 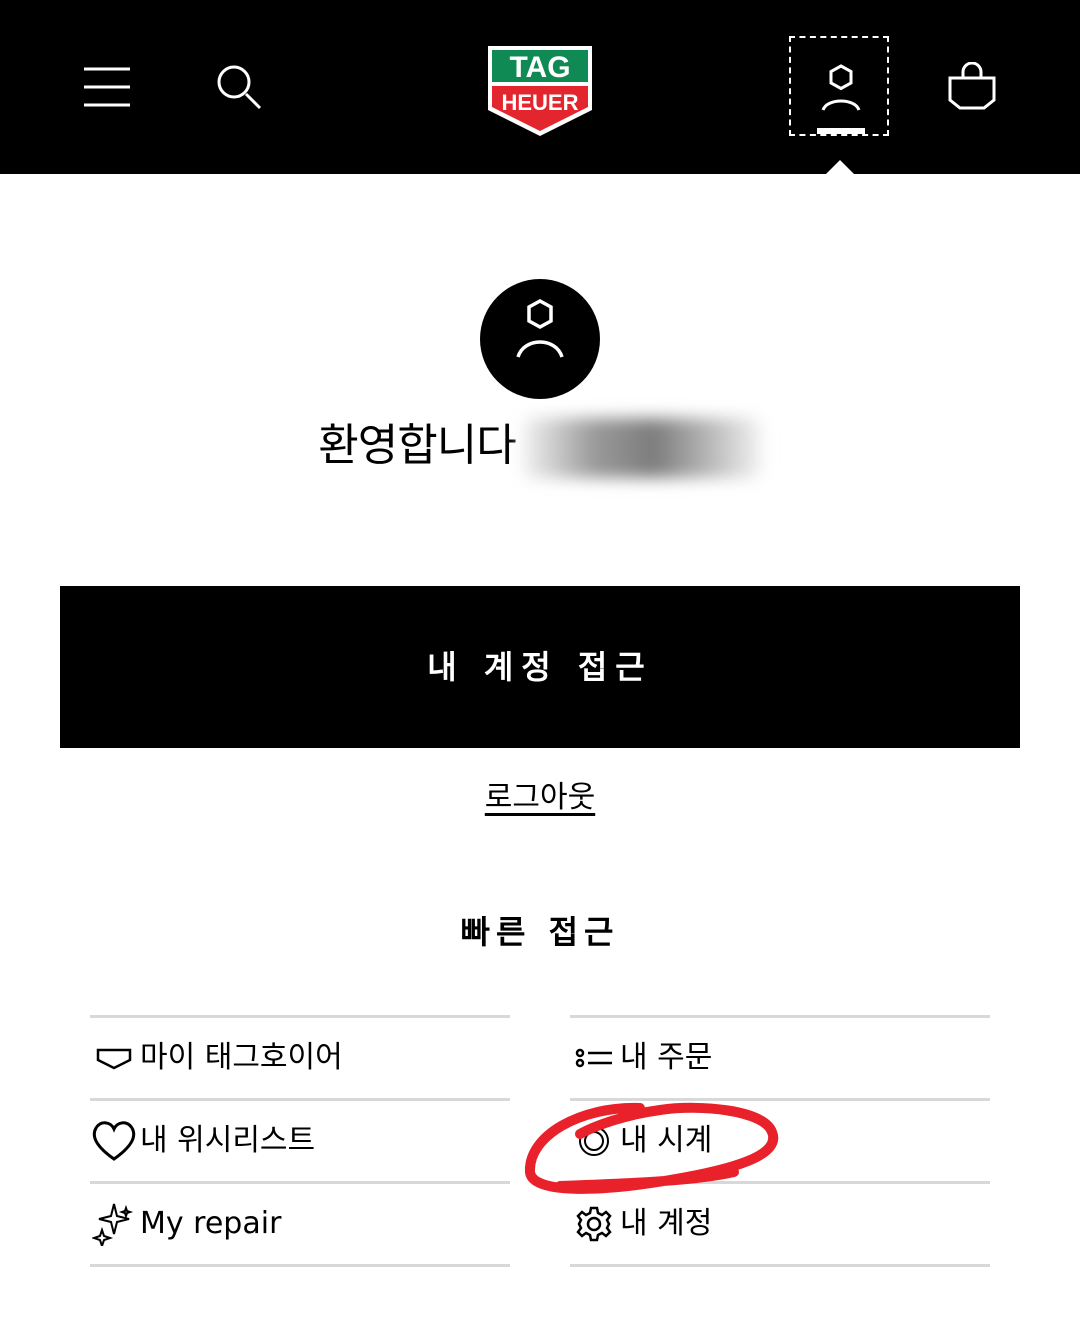 I want to click on quick-link-my-orders: 내 주문, so click(x=780, y=1056).